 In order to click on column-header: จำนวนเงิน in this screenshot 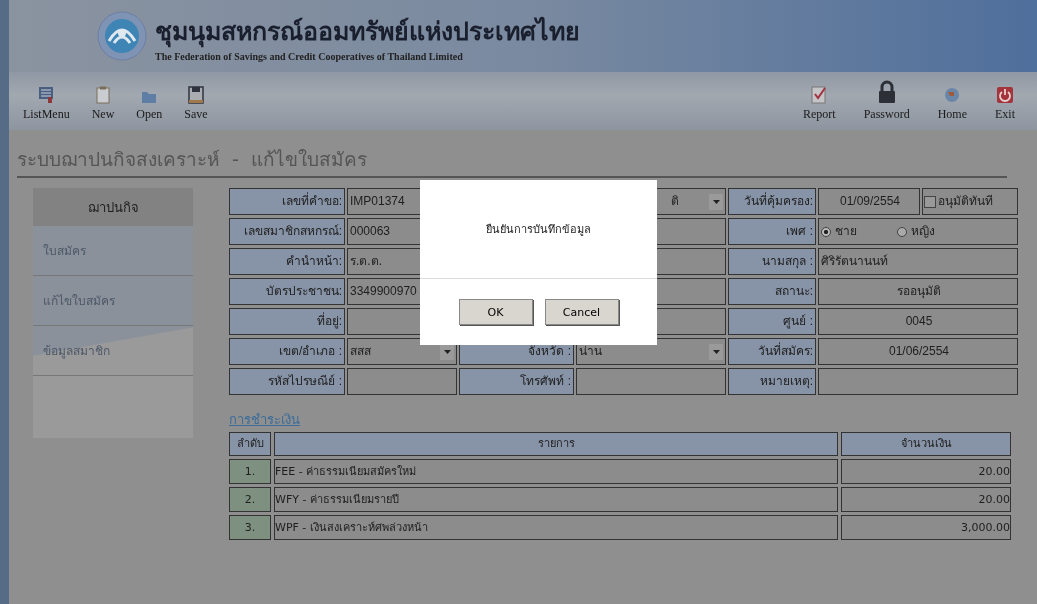, I will do `click(926, 444)`.